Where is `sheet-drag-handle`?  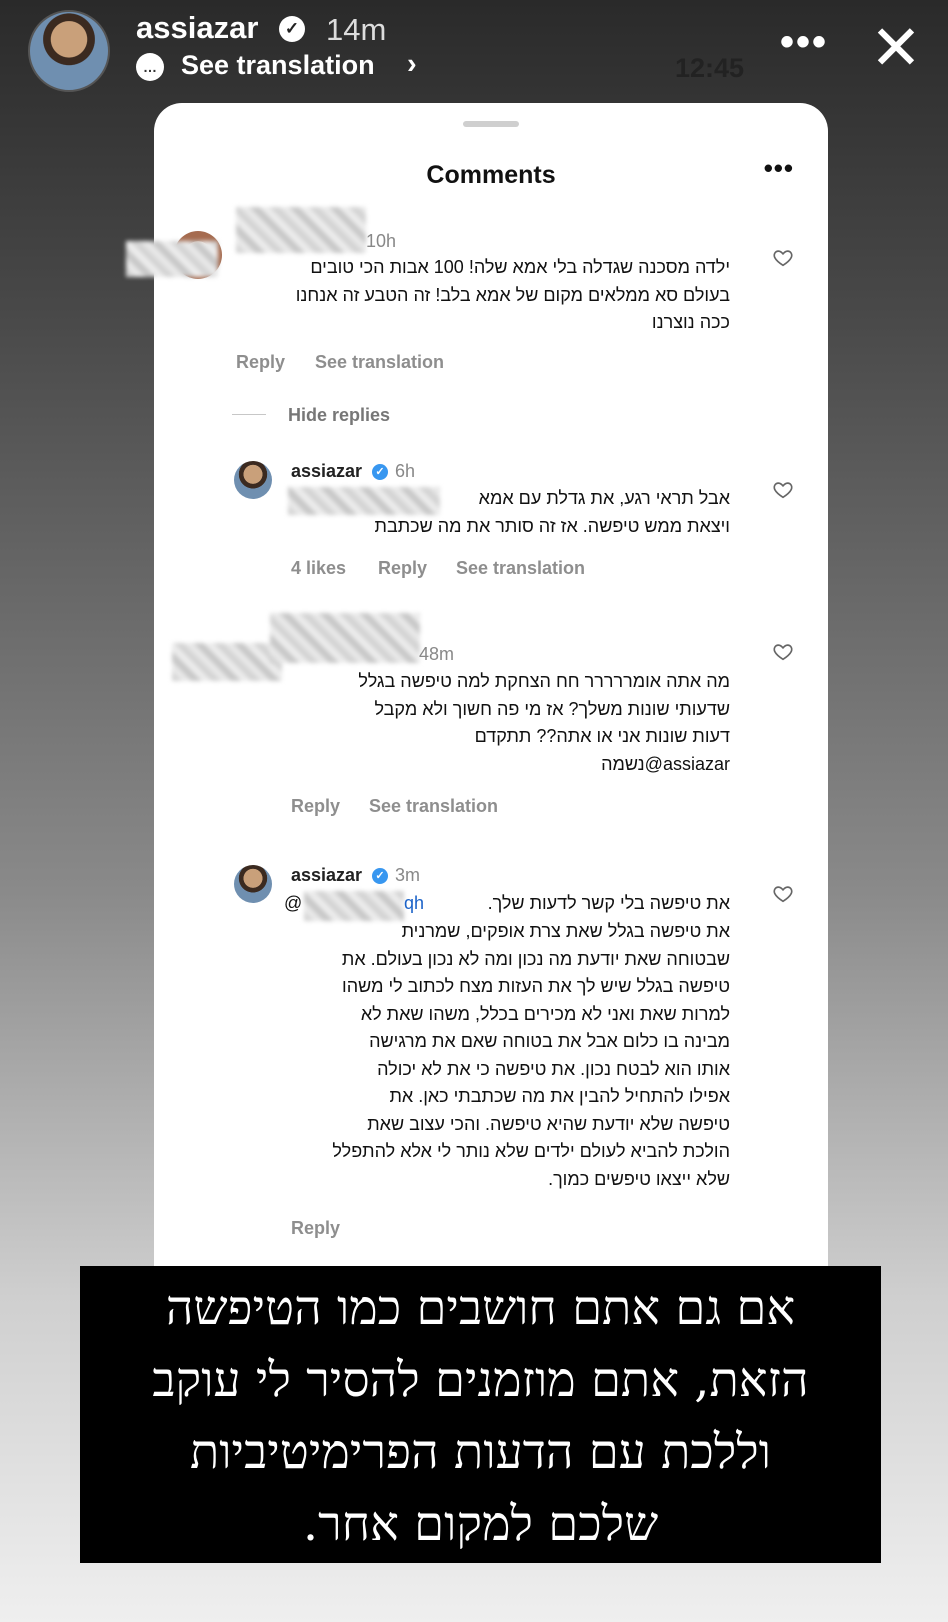 sheet-drag-handle is located at coordinates (491, 124).